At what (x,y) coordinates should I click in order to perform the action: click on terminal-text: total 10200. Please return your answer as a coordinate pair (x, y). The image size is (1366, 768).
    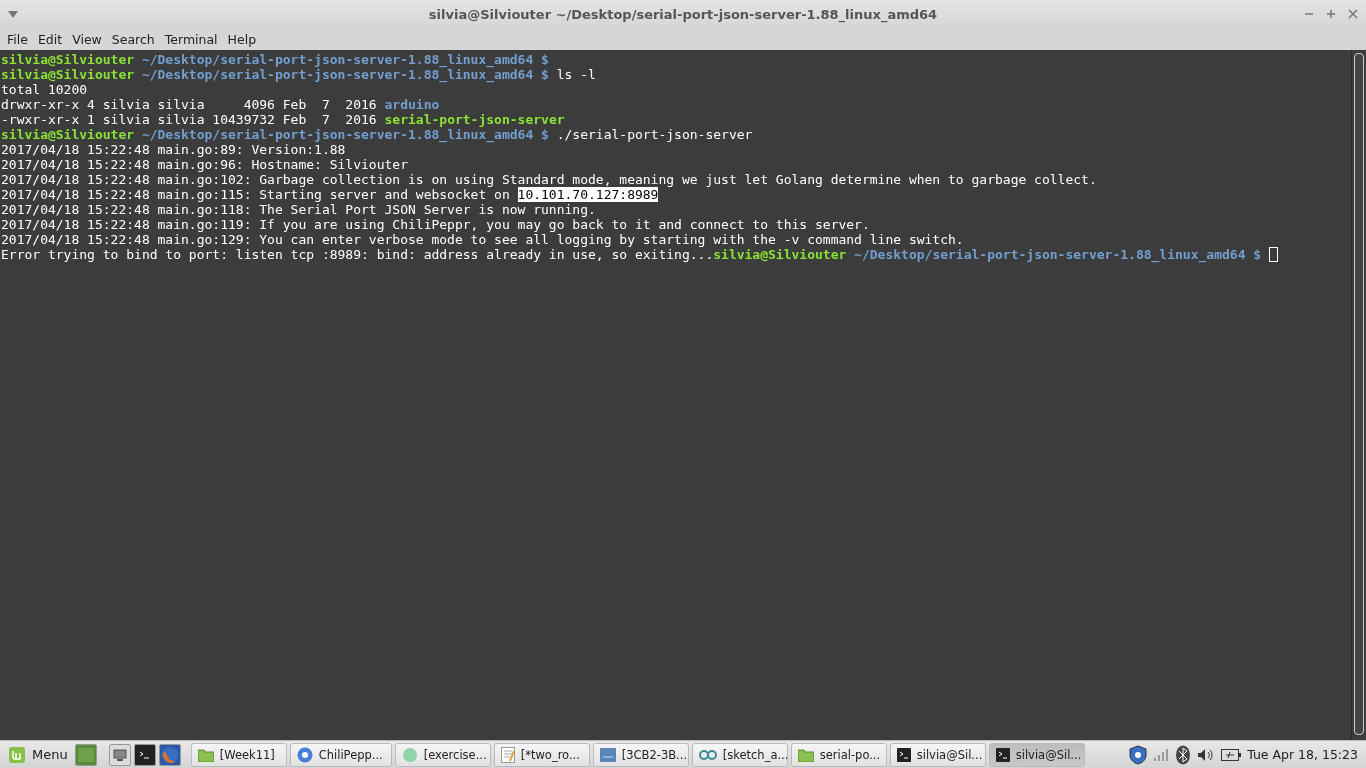
    Looking at the image, I should click on (44, 89).